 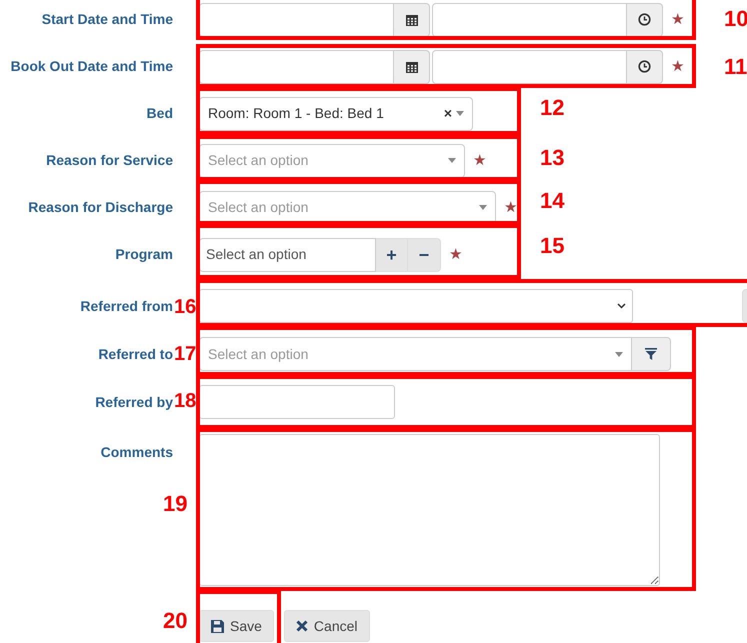 I want to click on annotation-number: 13, so click(x=552, y=158).